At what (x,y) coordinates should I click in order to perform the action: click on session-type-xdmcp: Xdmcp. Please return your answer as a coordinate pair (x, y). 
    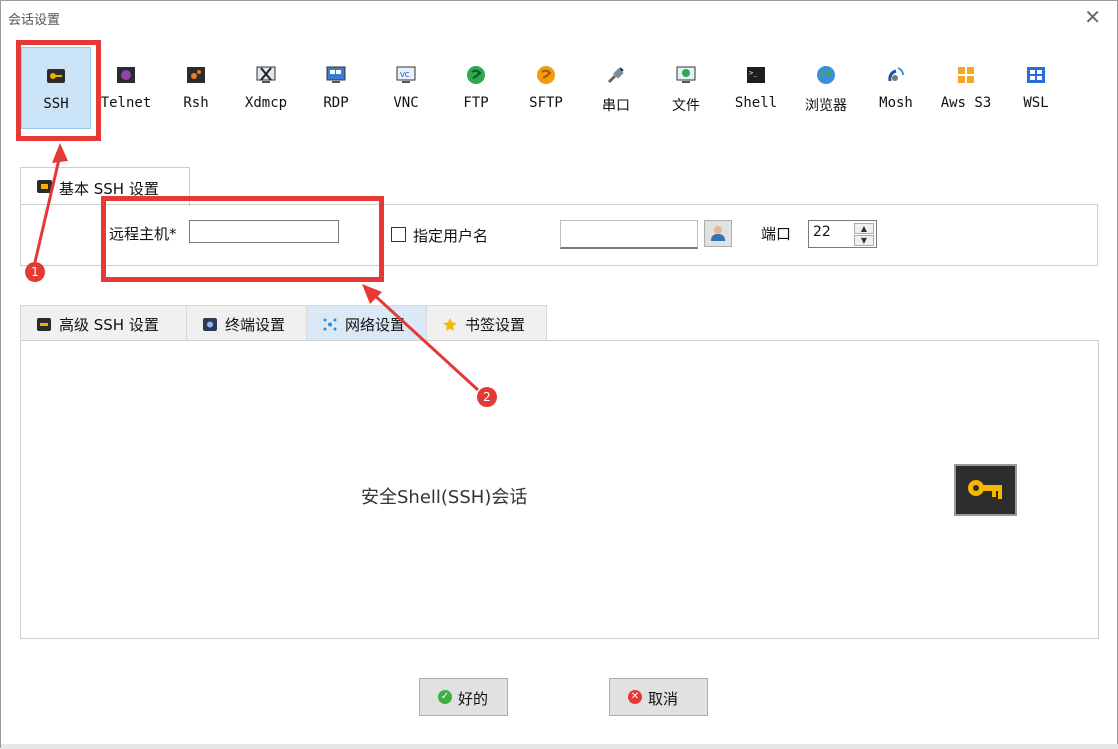
    Looking at the image, I should click on (266, 88).